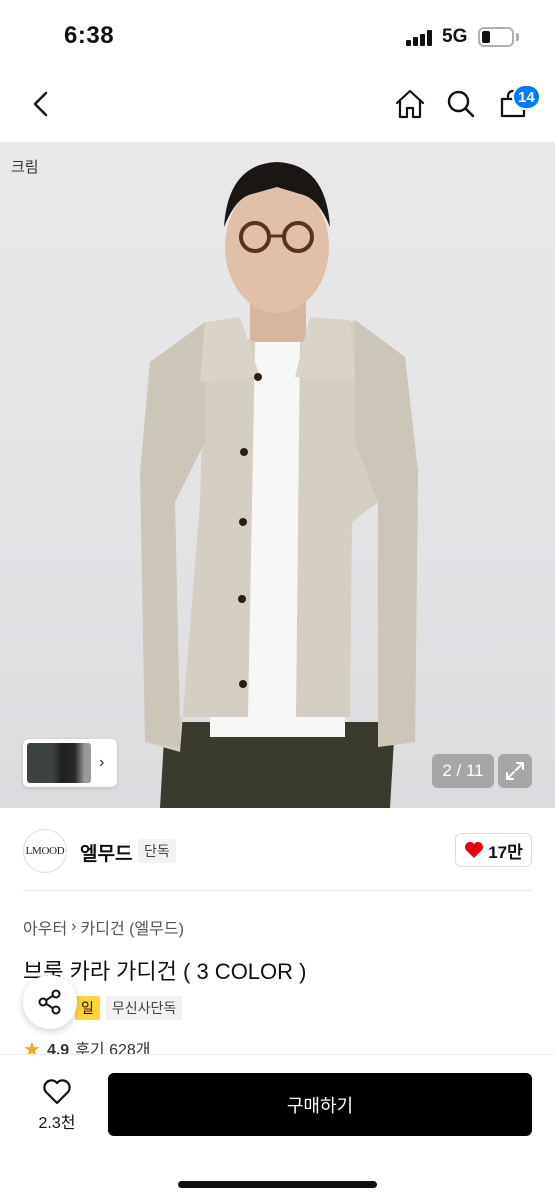 The width and height of the screenshot is (555, 1200). I want to click on home-icon, so click(410, 104).